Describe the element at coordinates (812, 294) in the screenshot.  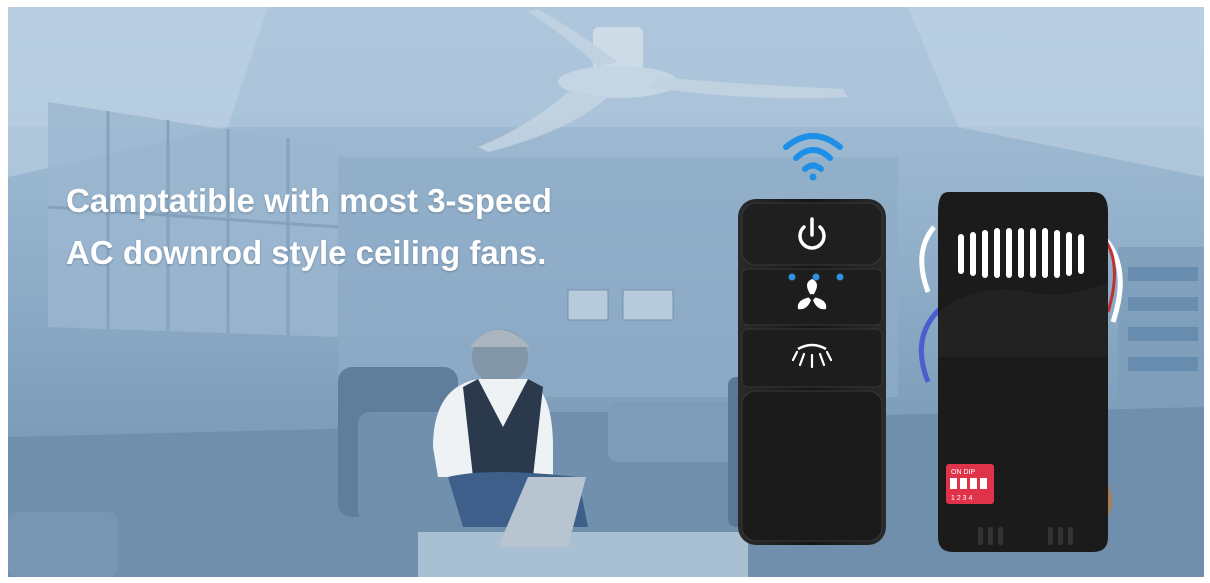
I see `fan-icon` at that location.